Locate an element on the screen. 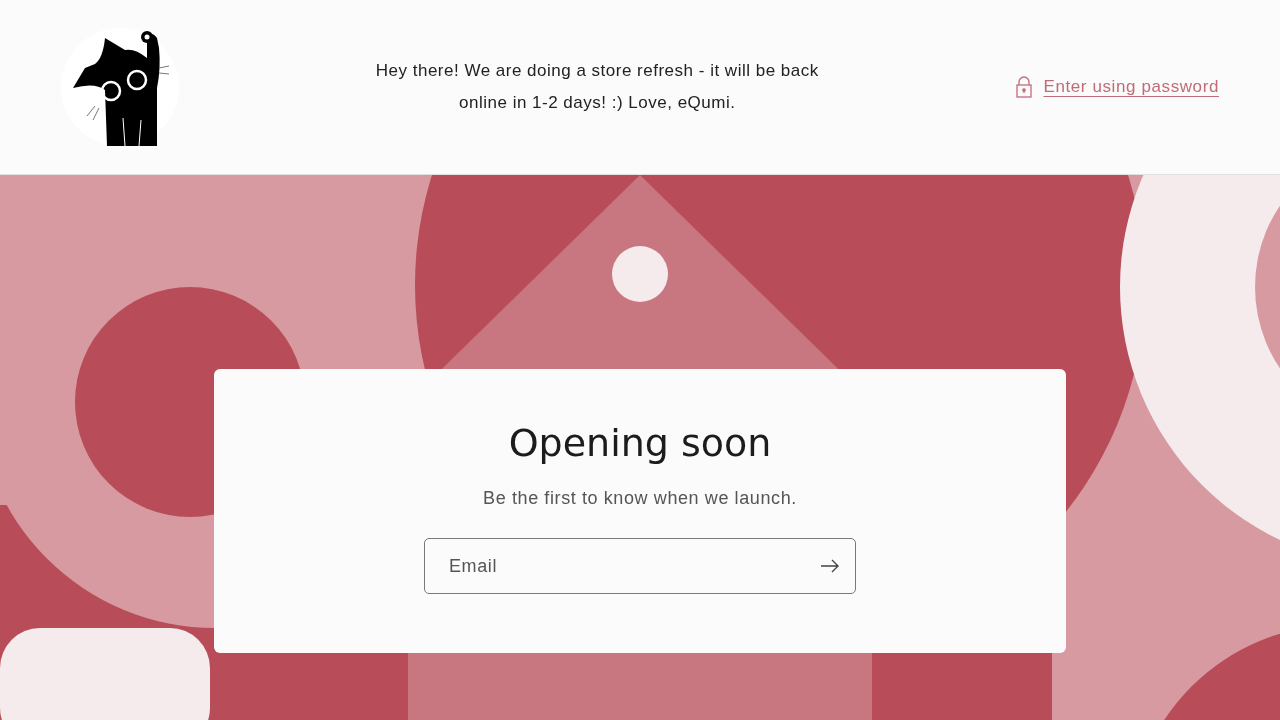 Image resolution: width=1280 pixels, height=720 pixels. announcement-text: Hey there! We are doing a store refresh - it will be back online in 1-2 days! :) Love, eQumi. is located at coordinates (597, 87).